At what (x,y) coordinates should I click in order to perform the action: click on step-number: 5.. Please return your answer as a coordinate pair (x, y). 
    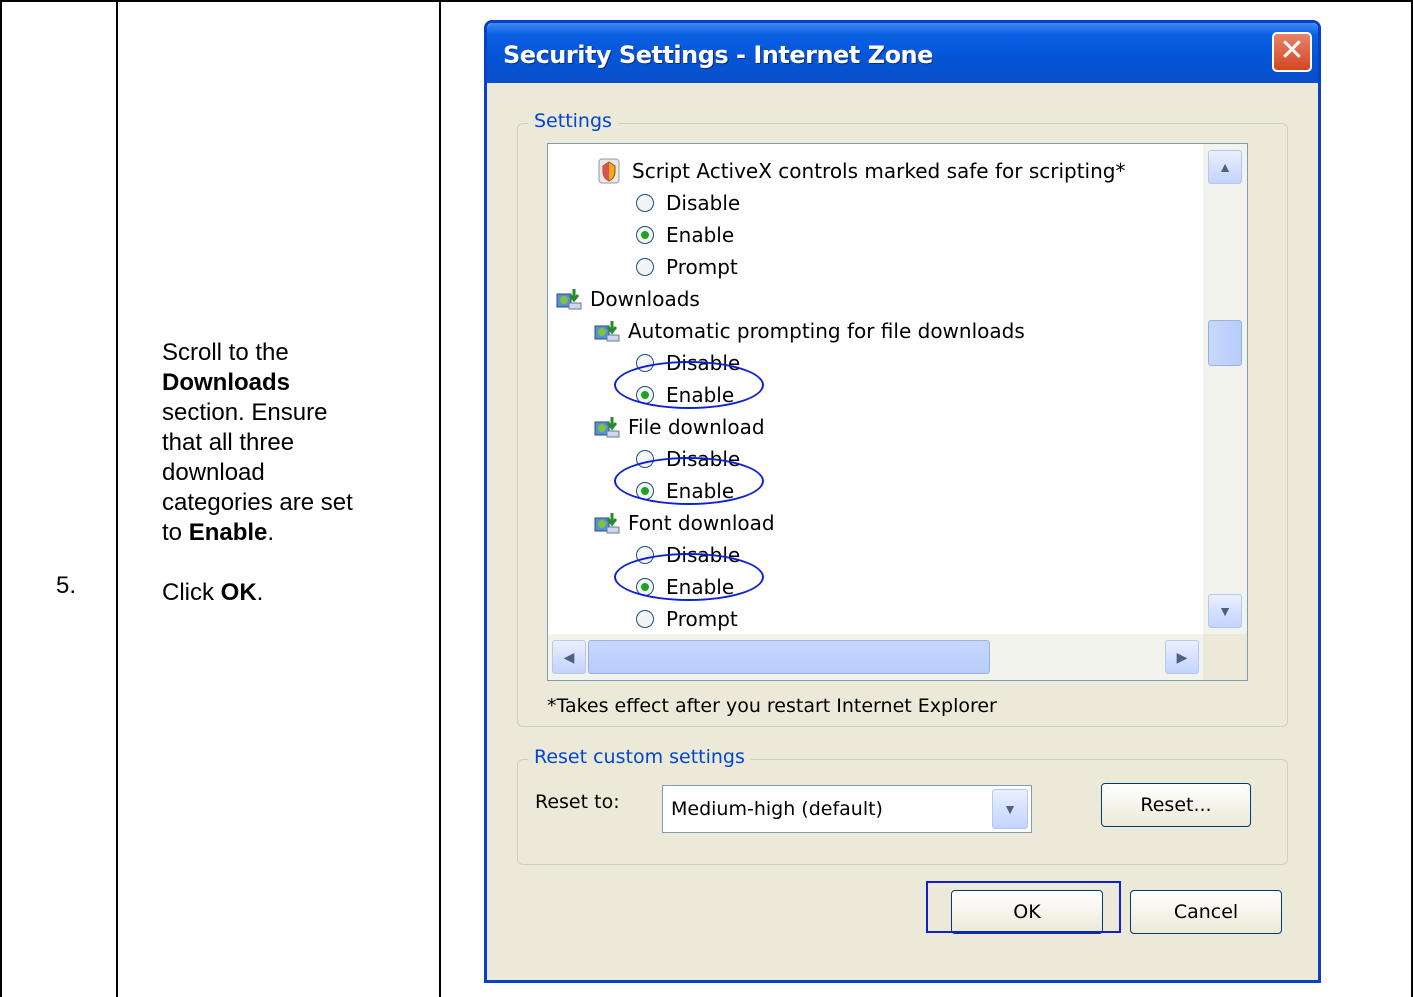
    Looking at the image, I should click on (66, 585).